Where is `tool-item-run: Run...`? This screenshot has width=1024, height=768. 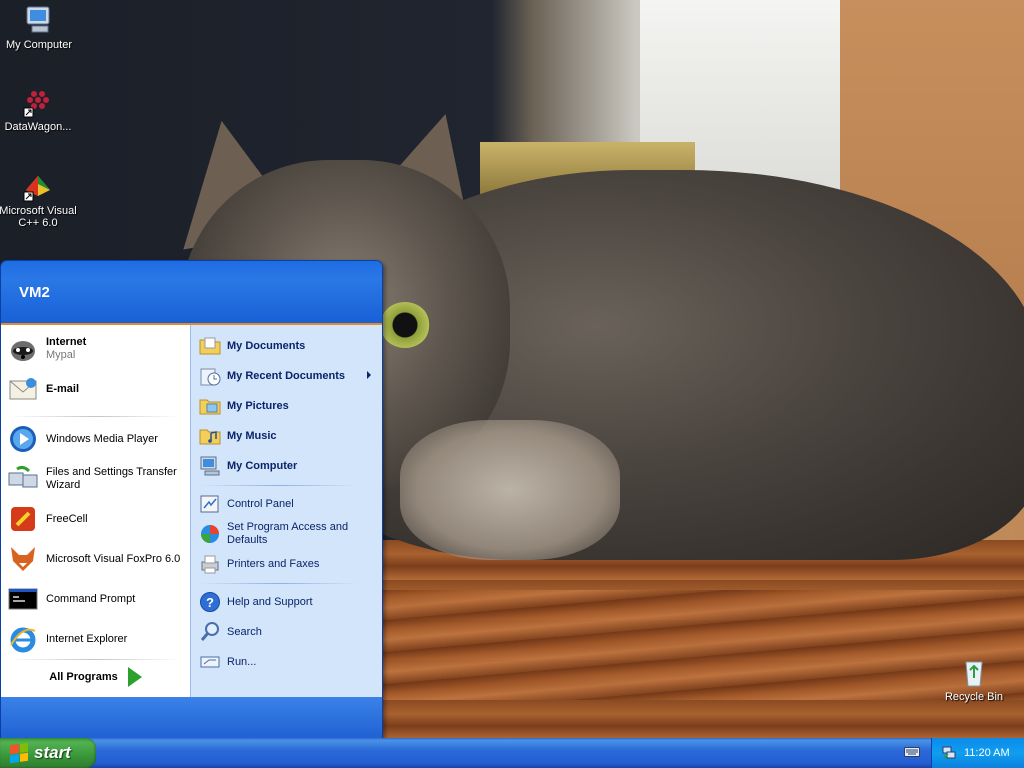
tool-item-run: Run... is located at coordinates (289, 662).